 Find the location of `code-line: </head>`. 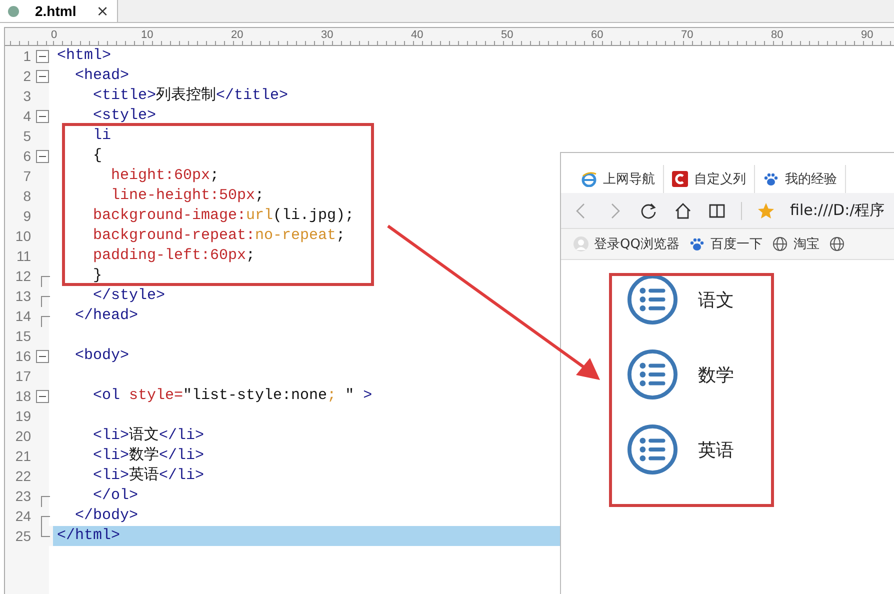

code-line: </head> is located at coordinates (106, 316).